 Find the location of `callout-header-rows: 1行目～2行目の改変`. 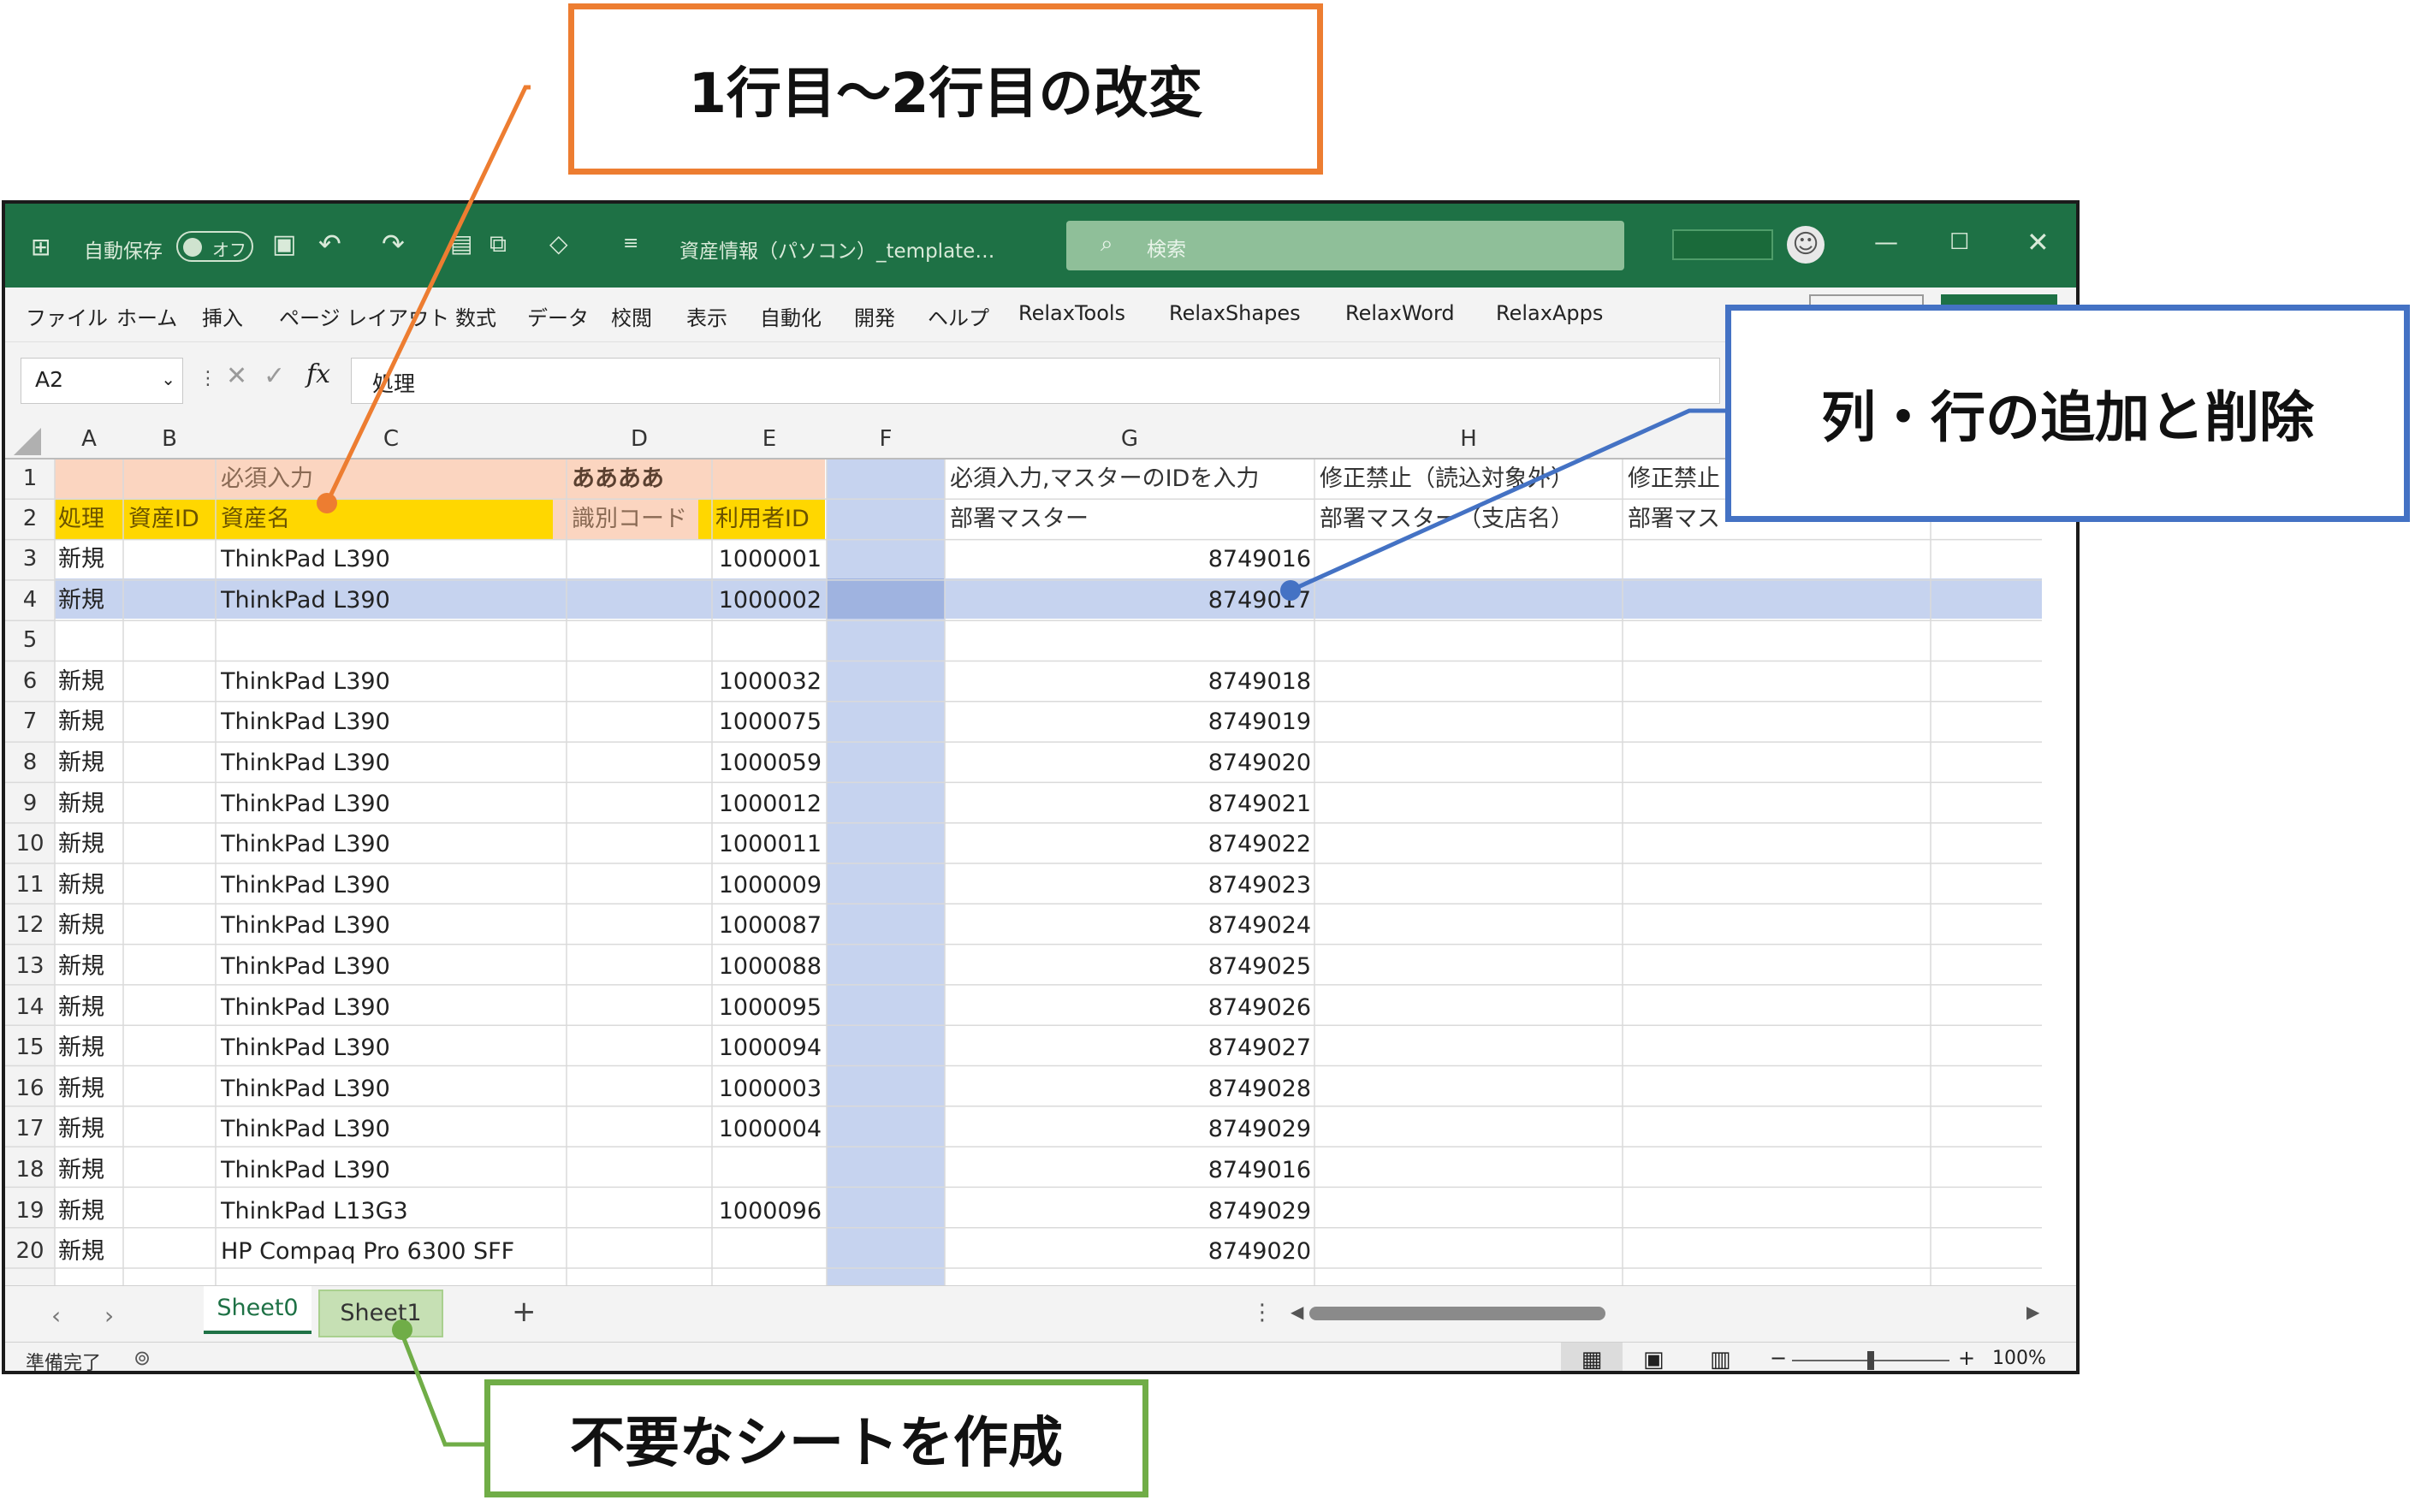

callout-header-rows: 1行目～2行目の改変 is located at coordinates (945, 89).